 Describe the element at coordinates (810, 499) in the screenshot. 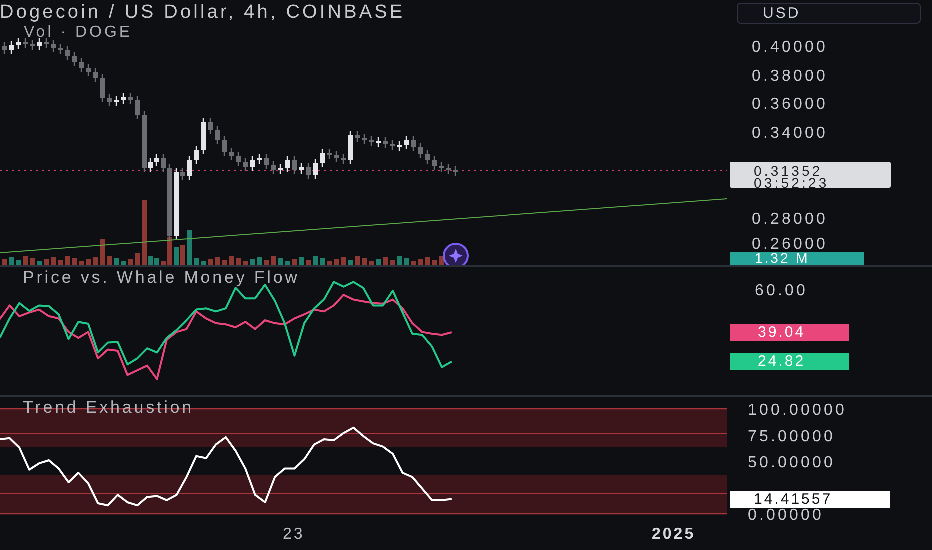

I see `value-label: 14.41557` at that location.